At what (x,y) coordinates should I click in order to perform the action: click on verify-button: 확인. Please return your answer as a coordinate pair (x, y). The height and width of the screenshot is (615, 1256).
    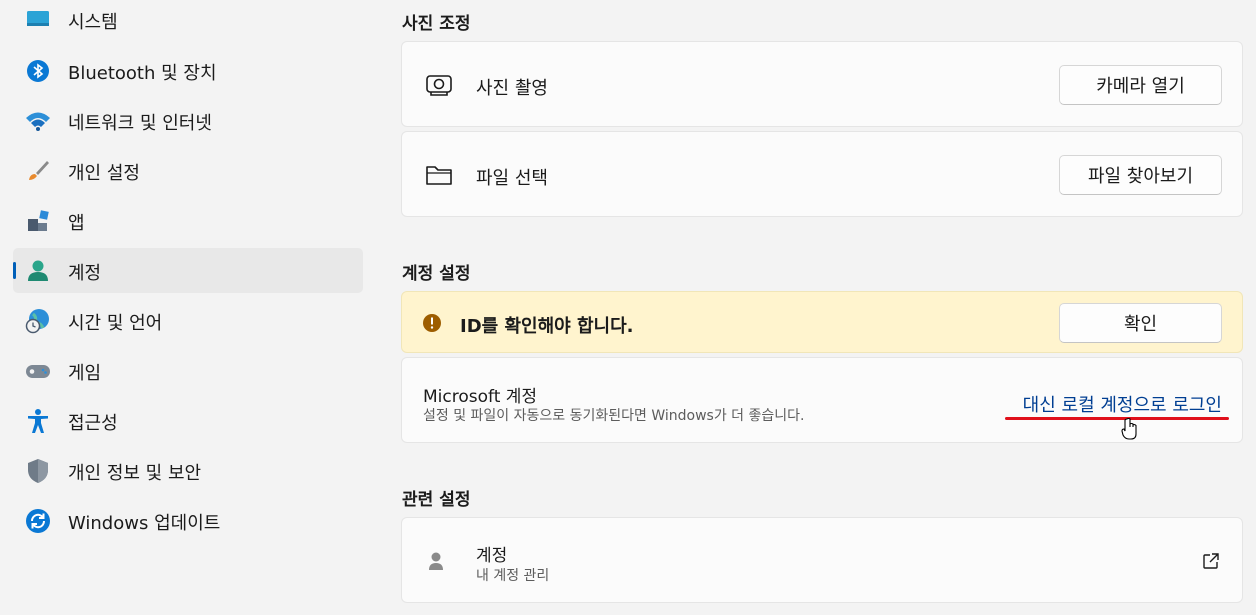
    Looking at the image, I should click on (1140, 323).